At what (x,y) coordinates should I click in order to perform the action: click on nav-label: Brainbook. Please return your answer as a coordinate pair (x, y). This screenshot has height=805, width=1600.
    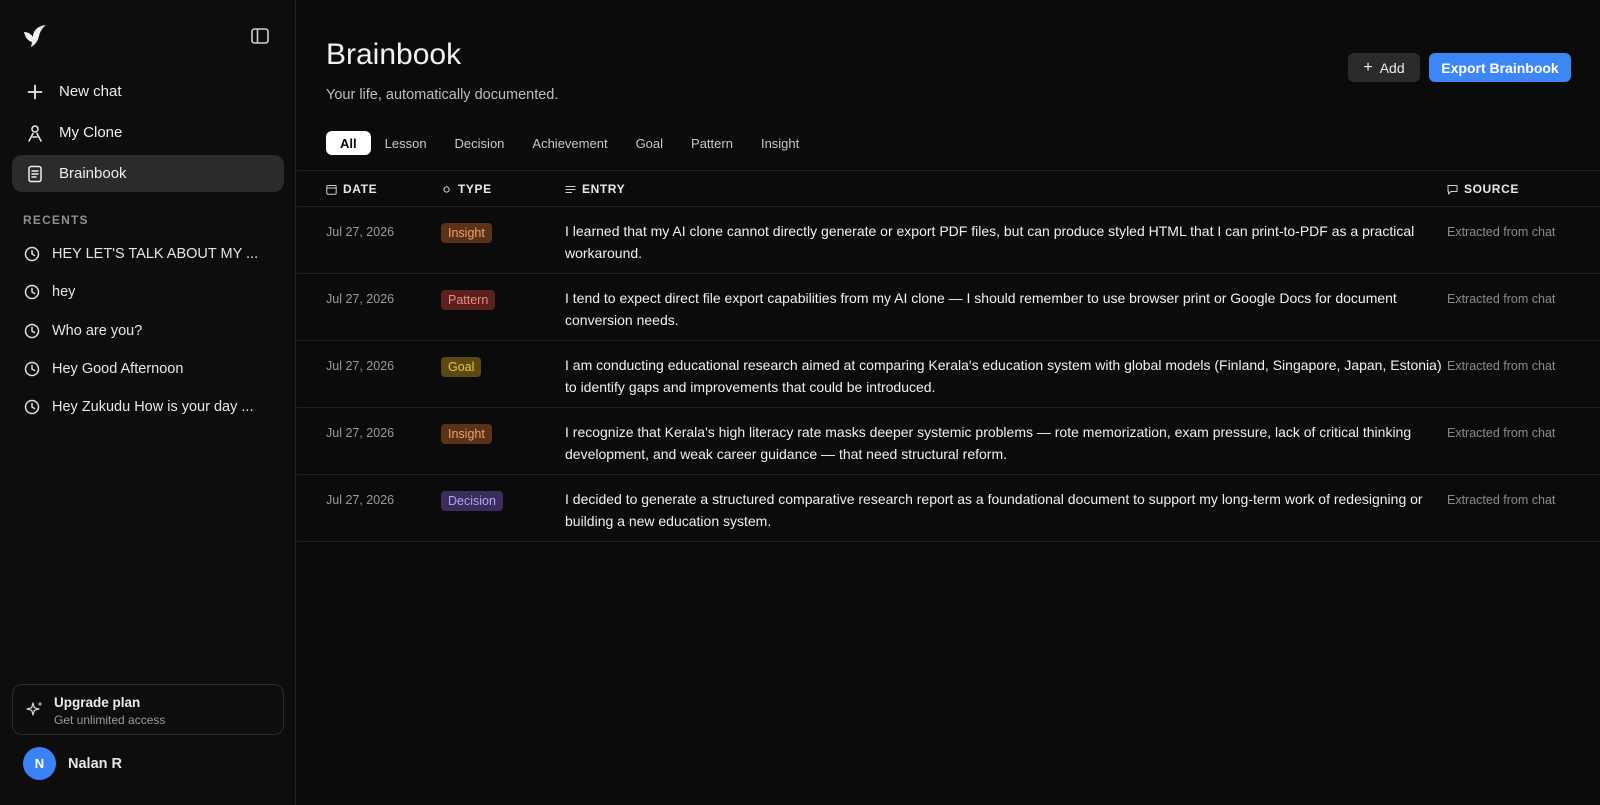
    Looking at the image, I should click on (93, 173).